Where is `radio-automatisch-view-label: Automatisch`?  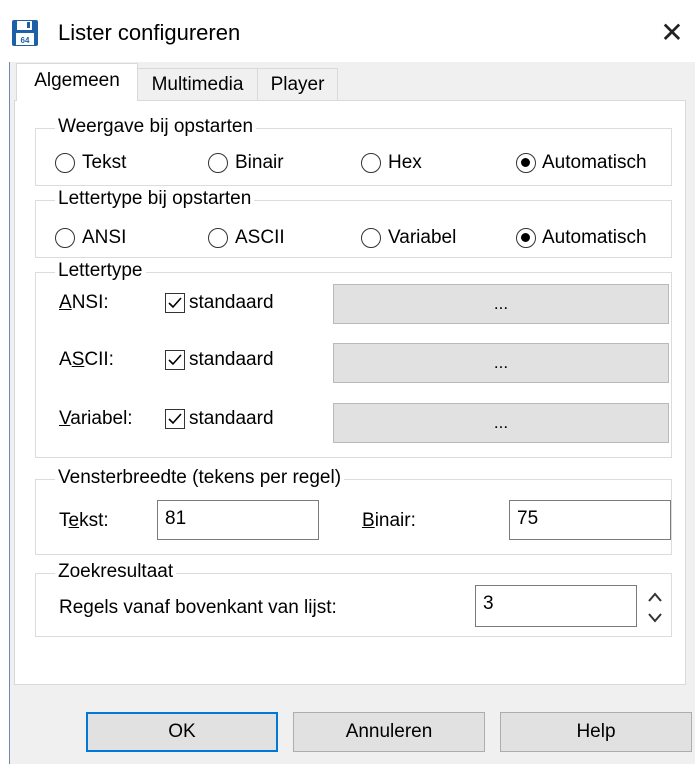
radio-automatisch-view-label: Automatisch is located at coordinates (594, 162).